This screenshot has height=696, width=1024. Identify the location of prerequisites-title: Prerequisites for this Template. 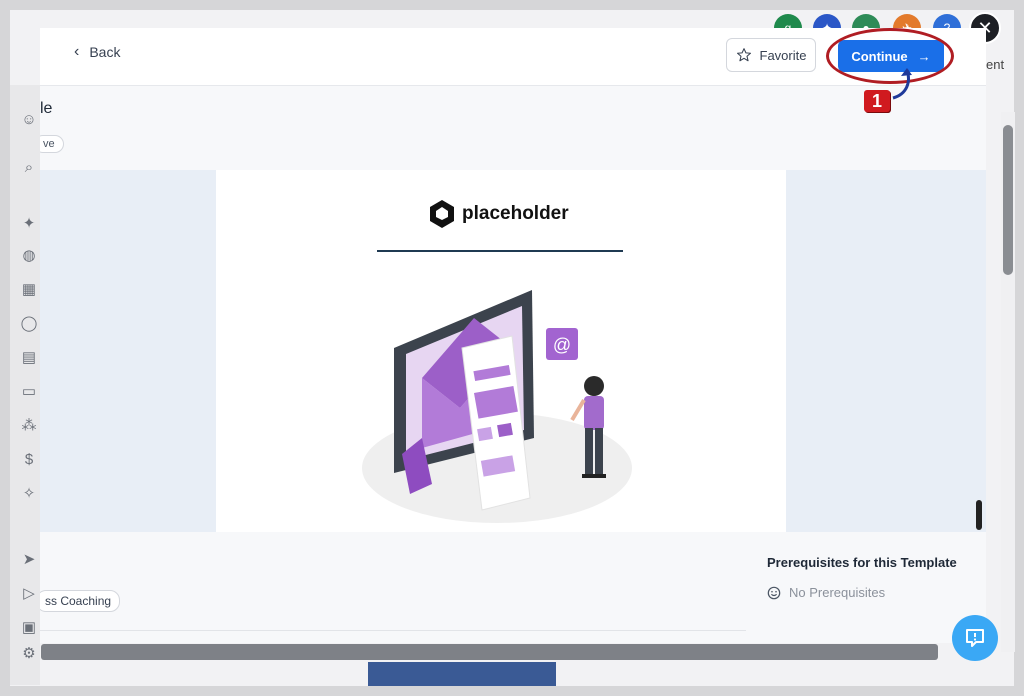
(862, 562).